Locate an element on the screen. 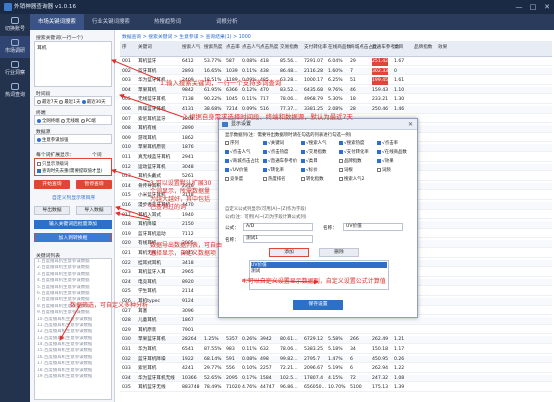  column-option-label: 转化指数 is located at coordinates (315, 179).